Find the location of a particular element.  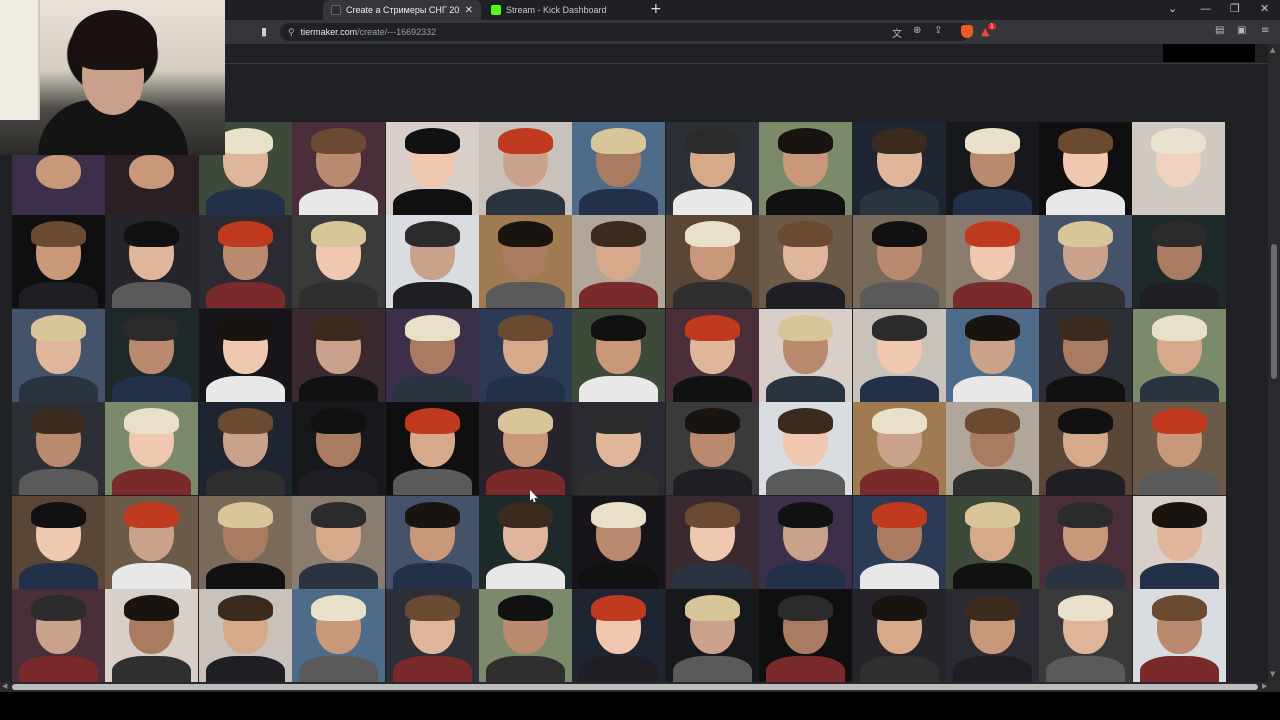

tab-search-chevron-icon: ⌄ is located at coordinates (1172, 8).